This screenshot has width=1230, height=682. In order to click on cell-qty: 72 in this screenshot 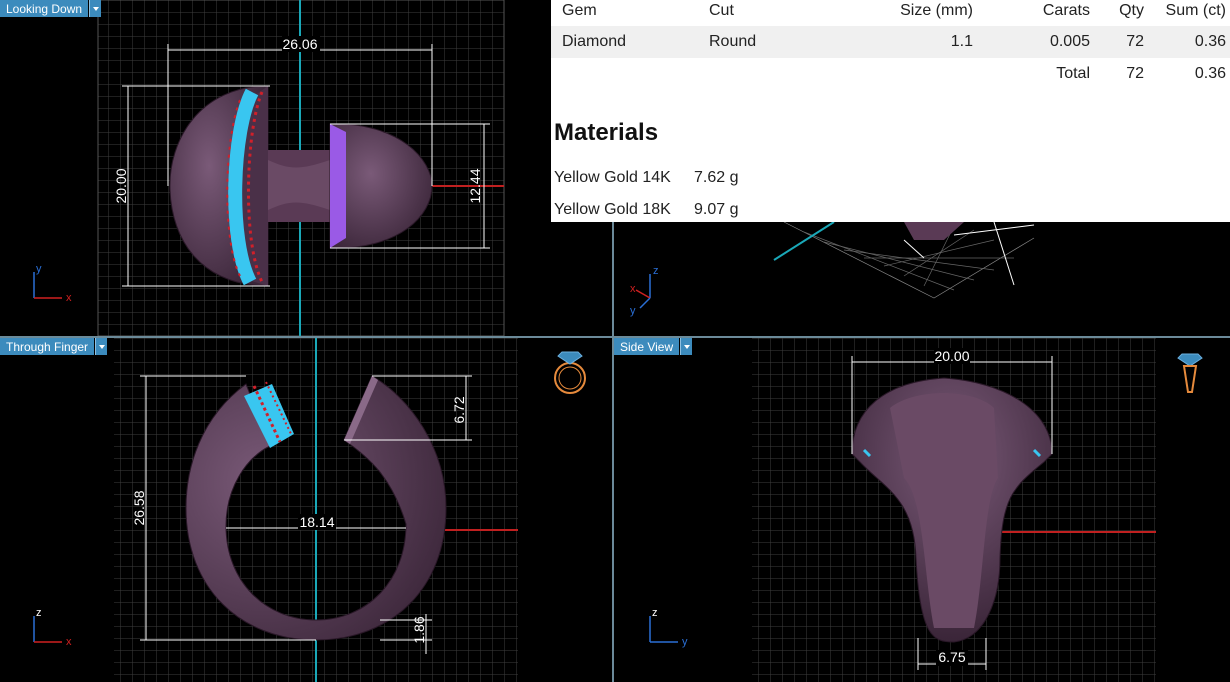, I will do `click(1135, 41)`.